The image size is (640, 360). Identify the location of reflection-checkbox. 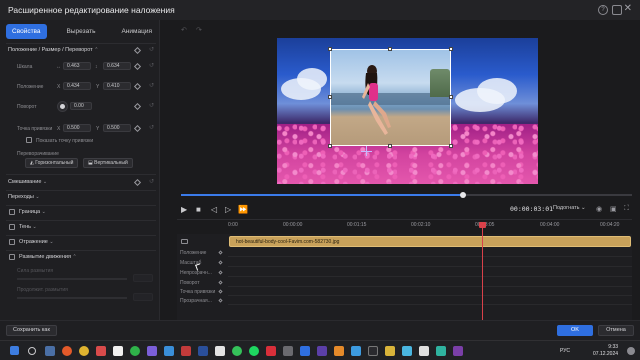
(12, 242).